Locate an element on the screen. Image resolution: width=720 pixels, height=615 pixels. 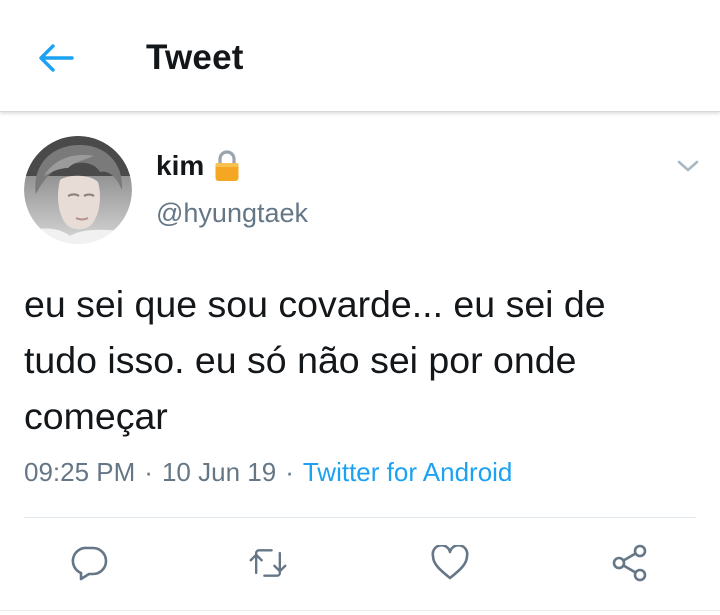
reply-icon is located at coordinates (89, 563).